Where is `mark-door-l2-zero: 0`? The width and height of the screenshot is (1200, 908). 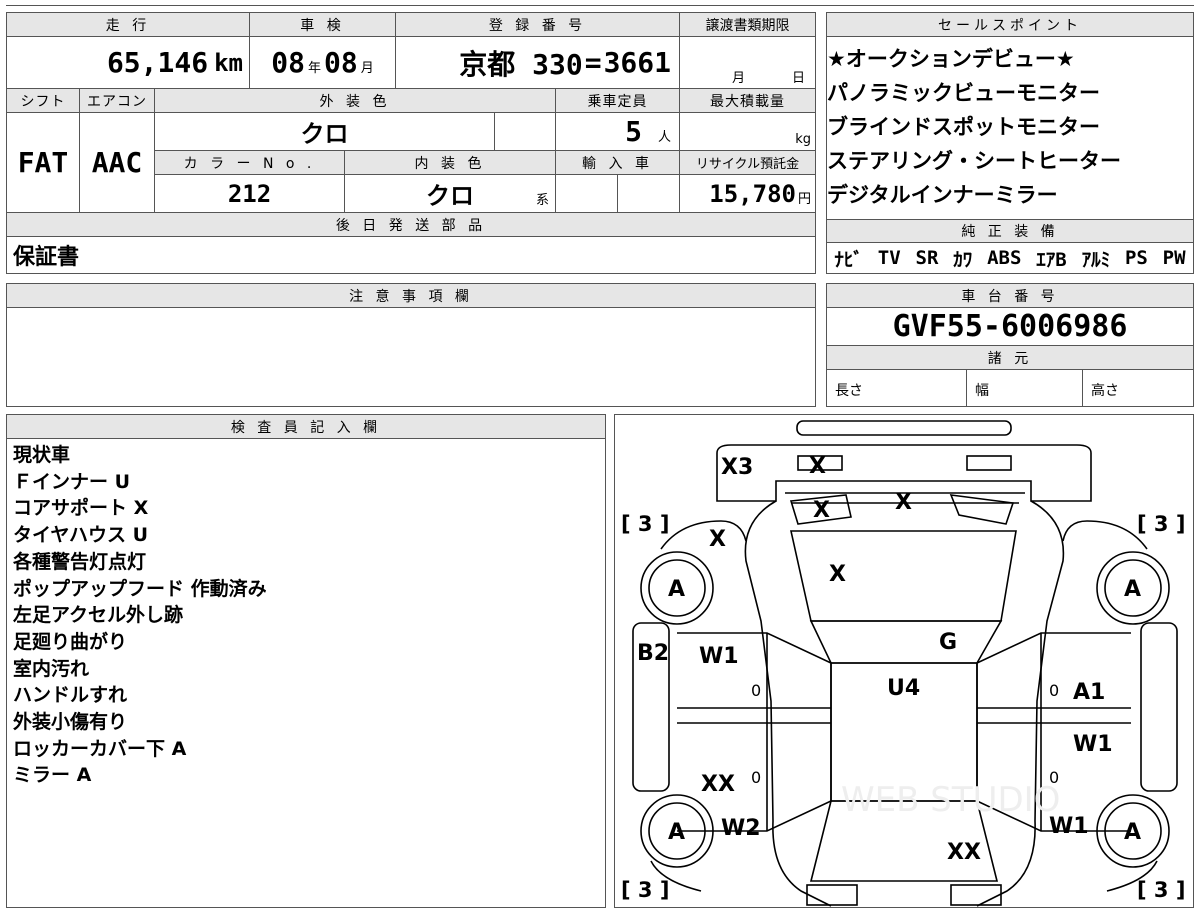
mark-door-l2-zero: 0 is located at coordinates (756, 777).